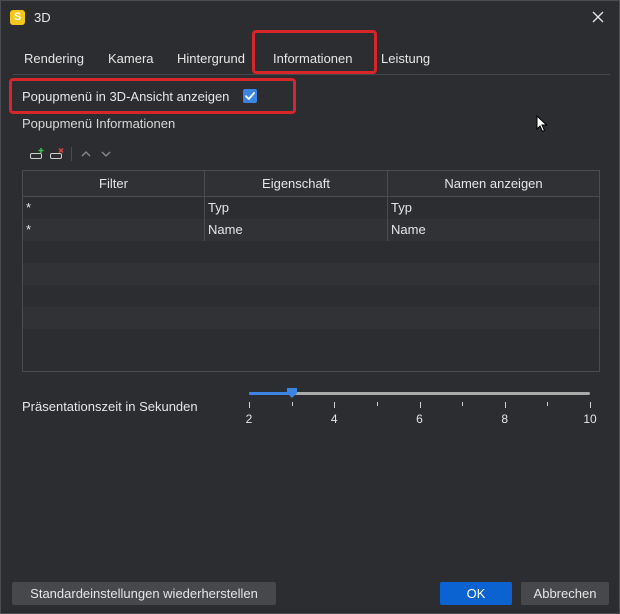 This screenshot has height=614, width=620. Describe the element at coordinates (144, 593) in the screenshot. I see `restore-defaults-button: Standardeinstellungen wiederherstellen` at that location.